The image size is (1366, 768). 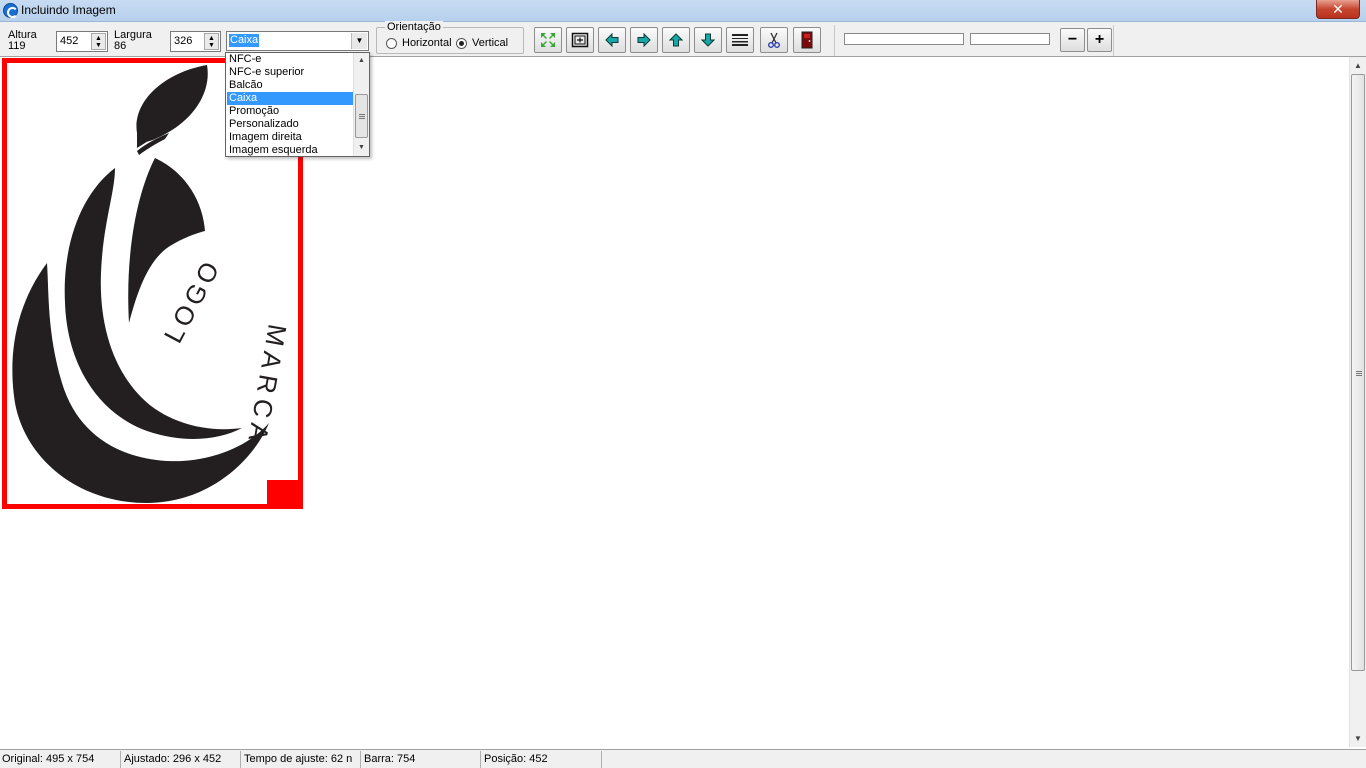 I want to click on move-left-button, so click(x=612, y=40).